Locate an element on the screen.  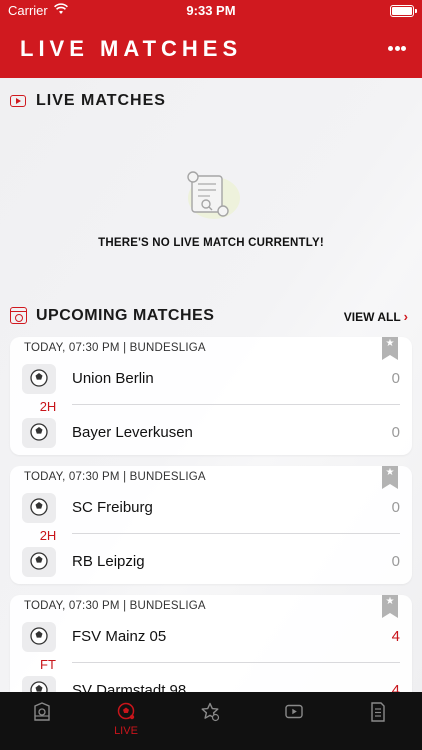
away-team-row: SV Darmstadt 98 4 is located at coordinates (211, 684).